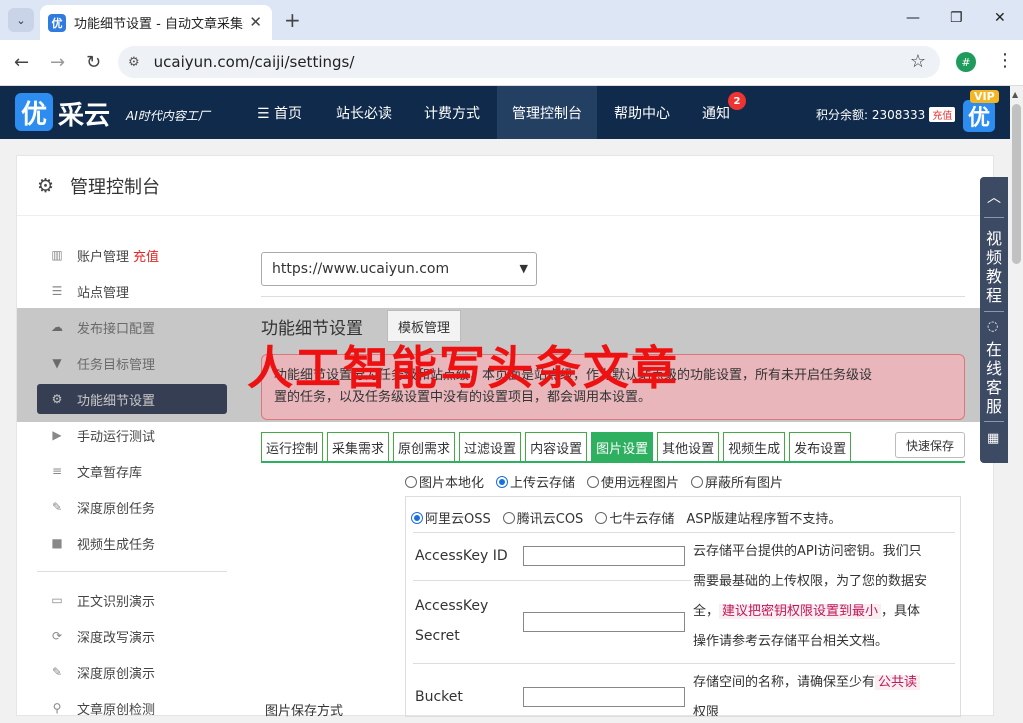  I want to click on sidebar-item-label: 站点管理, so click(103, 293).